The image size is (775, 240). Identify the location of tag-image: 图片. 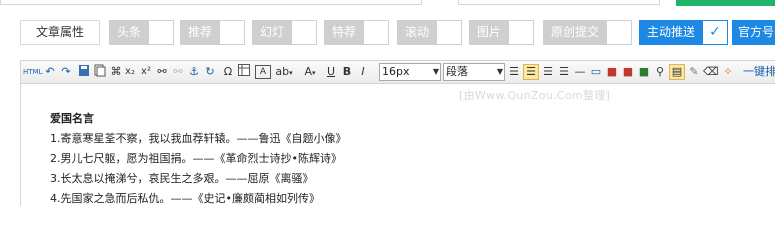
(502, 32).